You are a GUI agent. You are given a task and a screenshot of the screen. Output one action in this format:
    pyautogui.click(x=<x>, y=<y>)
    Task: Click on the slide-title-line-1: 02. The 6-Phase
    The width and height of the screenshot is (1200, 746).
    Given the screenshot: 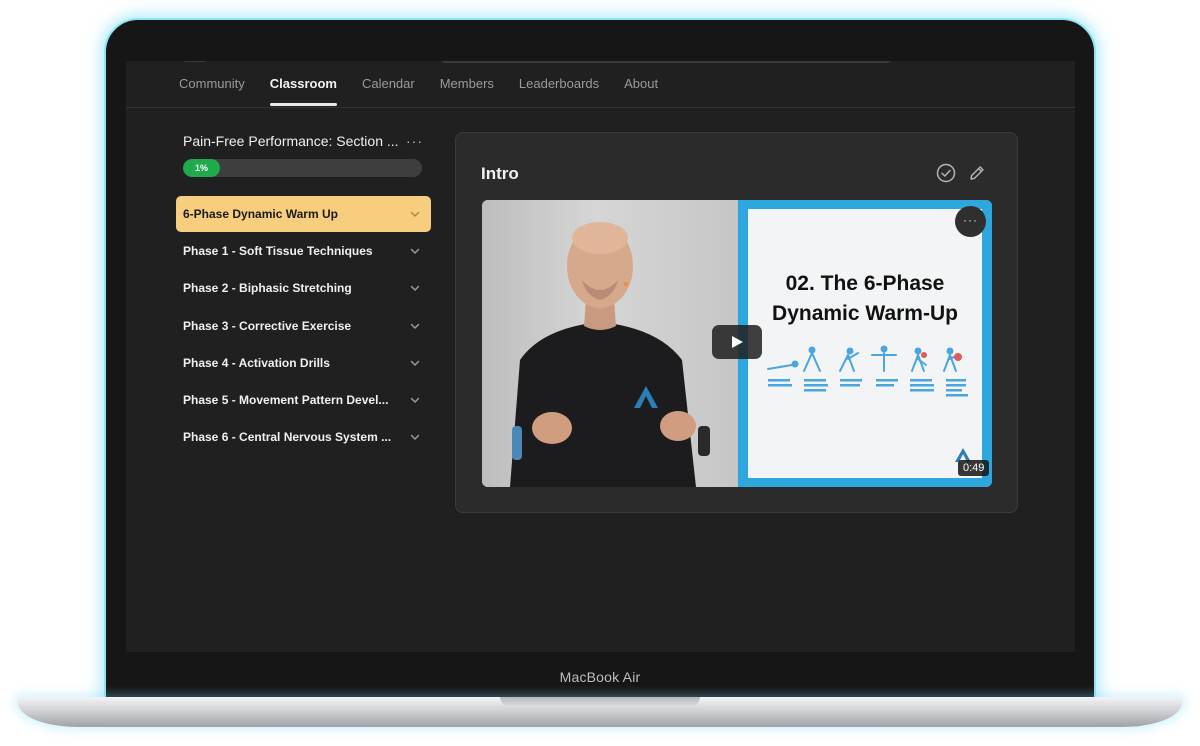 What is the action you would take?
    pyautogui.click(x=865, y=283)
    